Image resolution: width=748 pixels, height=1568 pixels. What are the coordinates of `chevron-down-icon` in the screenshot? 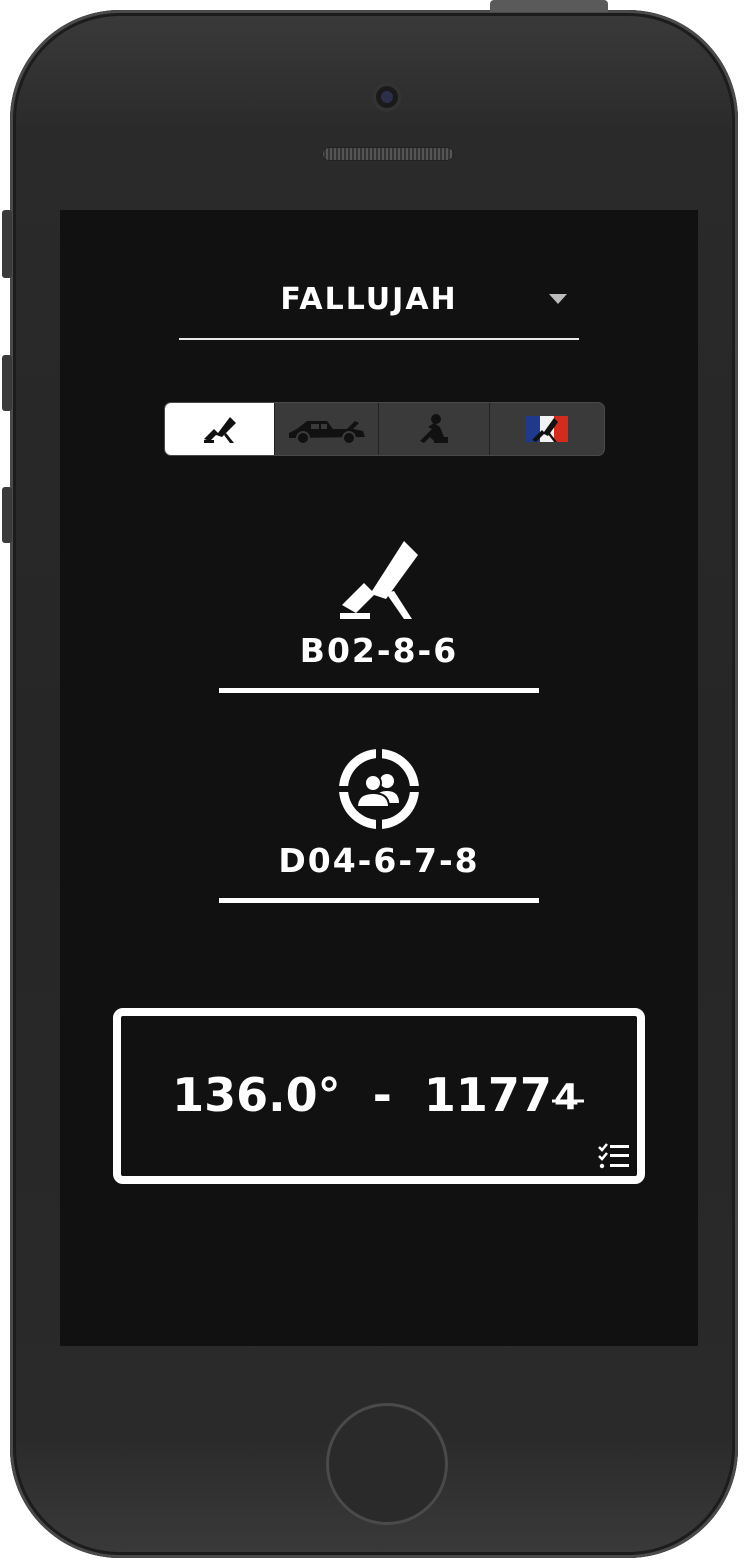 It's located at (558, 299).